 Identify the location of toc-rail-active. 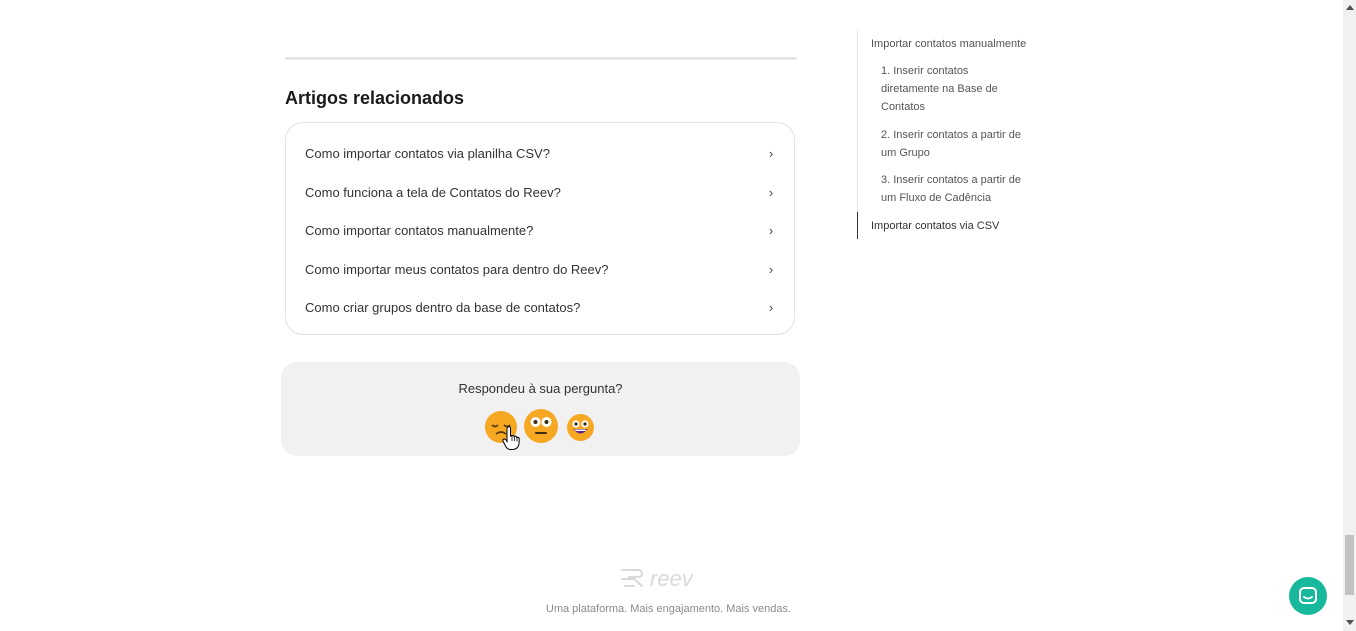
(857, 225).